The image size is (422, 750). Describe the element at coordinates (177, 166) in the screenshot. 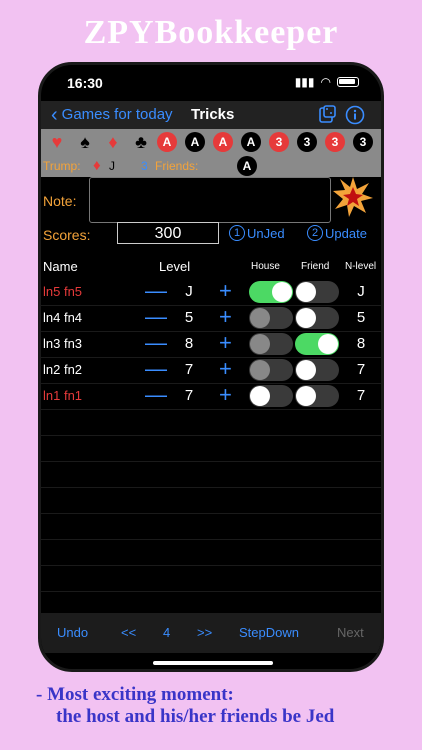

I see `friends-label: Friends:` at that location.